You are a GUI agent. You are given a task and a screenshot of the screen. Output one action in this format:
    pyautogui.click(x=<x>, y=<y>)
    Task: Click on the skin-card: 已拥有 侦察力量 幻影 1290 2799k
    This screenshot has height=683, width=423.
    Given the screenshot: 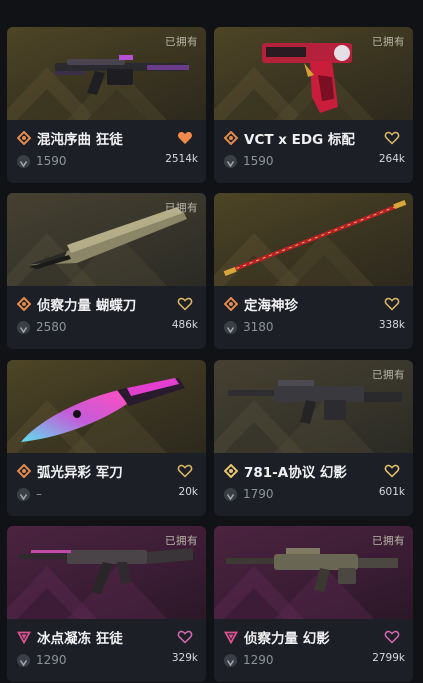 What is the action you would take?
    pyautogui.click(x=313, y=604)
    